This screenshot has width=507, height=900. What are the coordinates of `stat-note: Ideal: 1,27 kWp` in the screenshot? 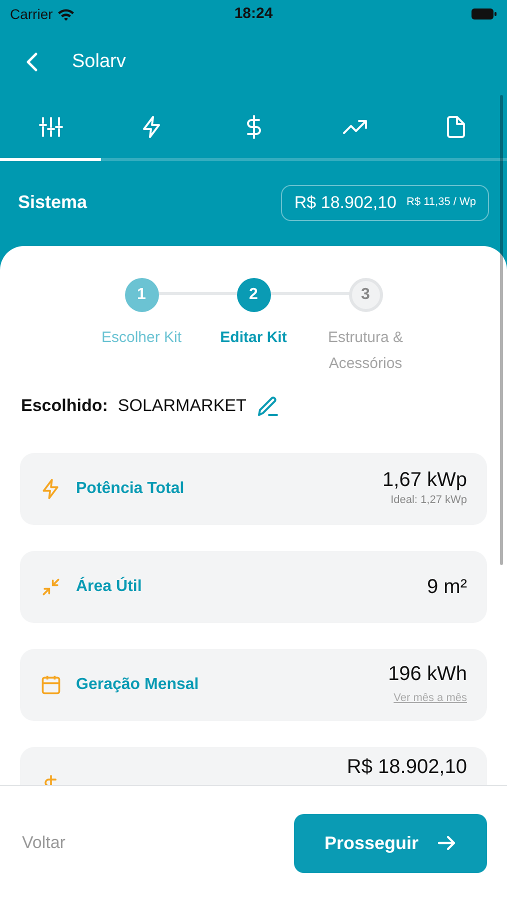 It's located at (428, 500).